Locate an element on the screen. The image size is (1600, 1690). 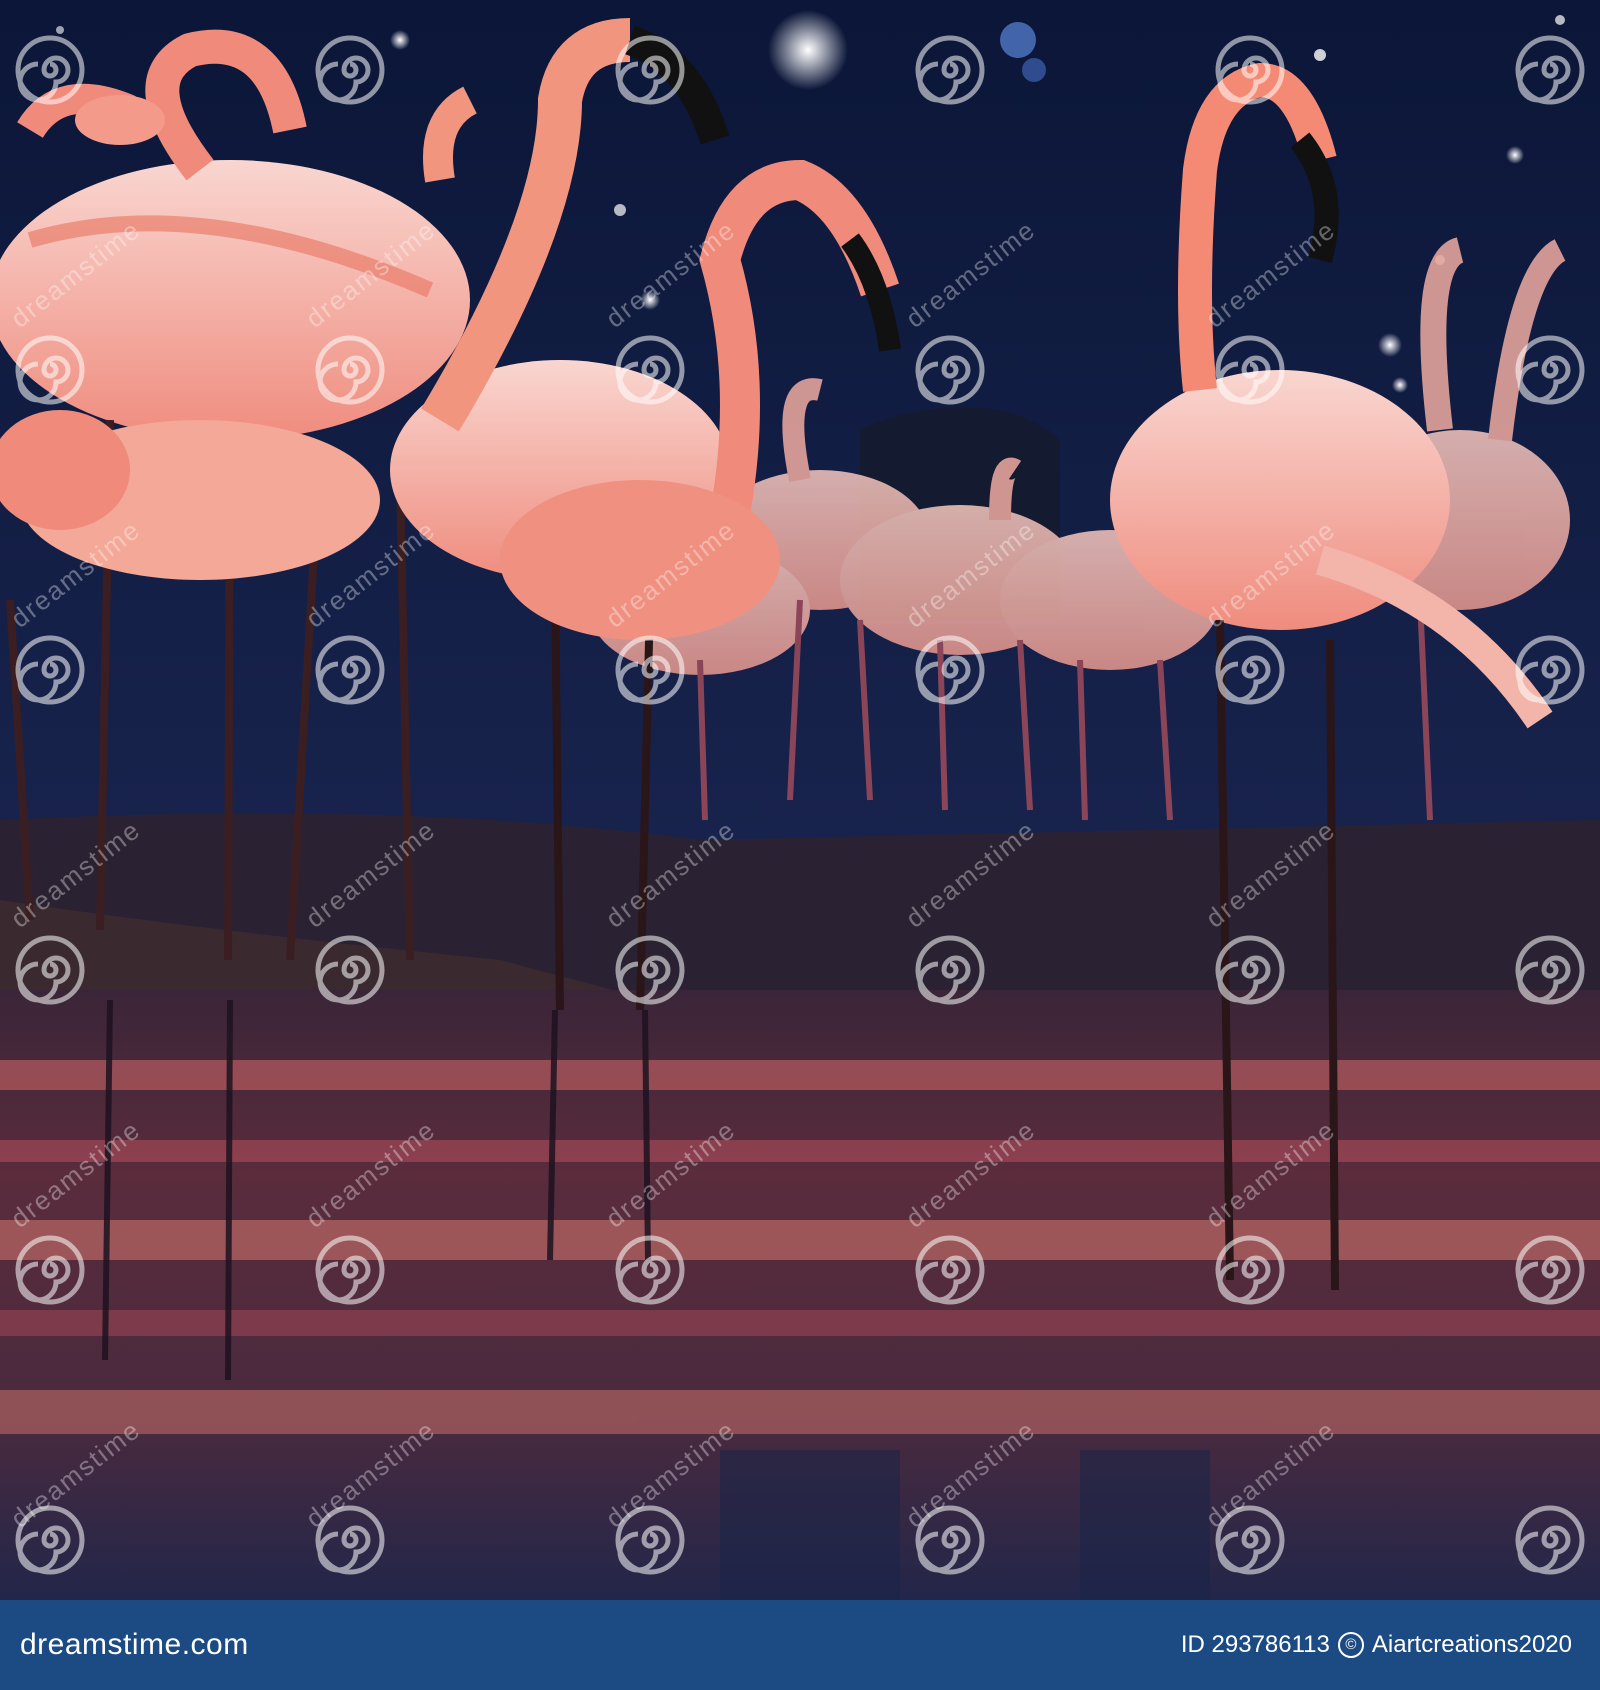
dreamstime-brand: dreamstime.com is located at coordinates (134, 1645).